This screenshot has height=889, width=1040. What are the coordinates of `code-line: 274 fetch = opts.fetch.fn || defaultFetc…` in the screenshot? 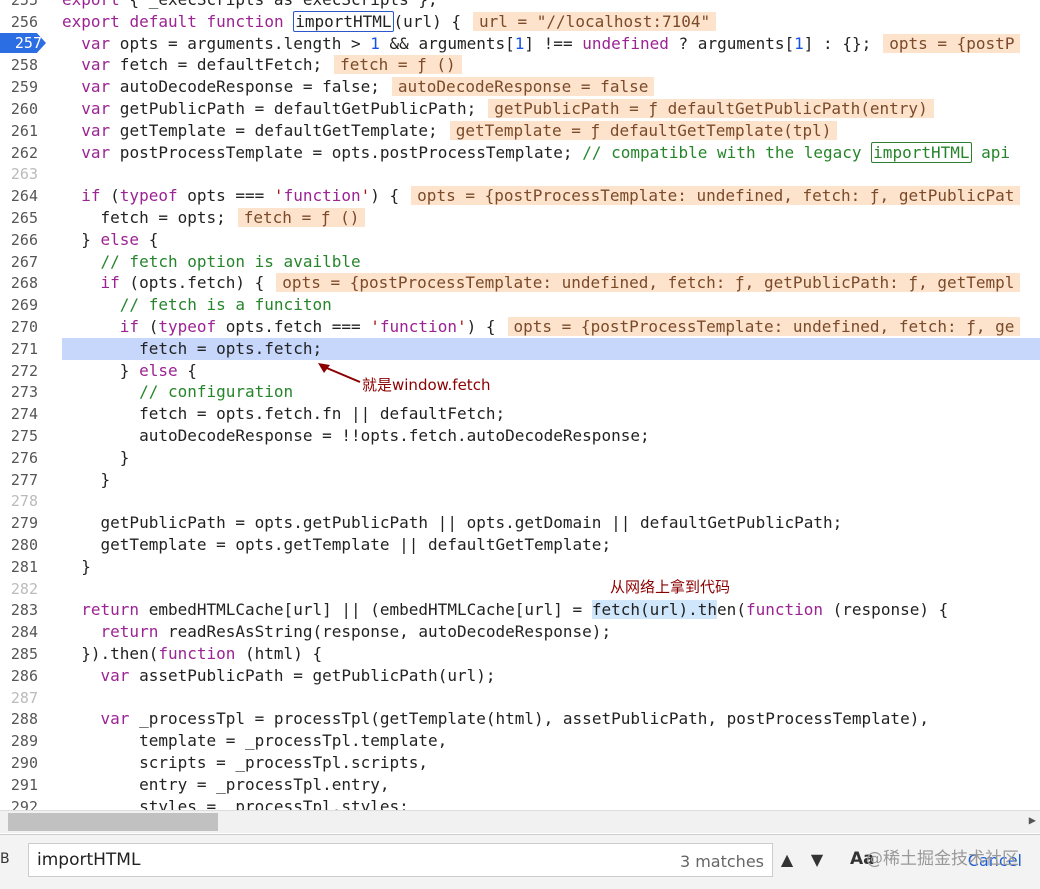 It's located at (520, 414).